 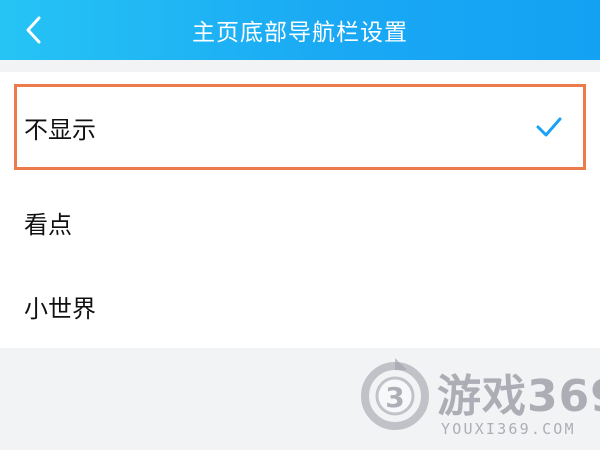 I want to click on chevron-left-icon, so click(x=33, y=30).